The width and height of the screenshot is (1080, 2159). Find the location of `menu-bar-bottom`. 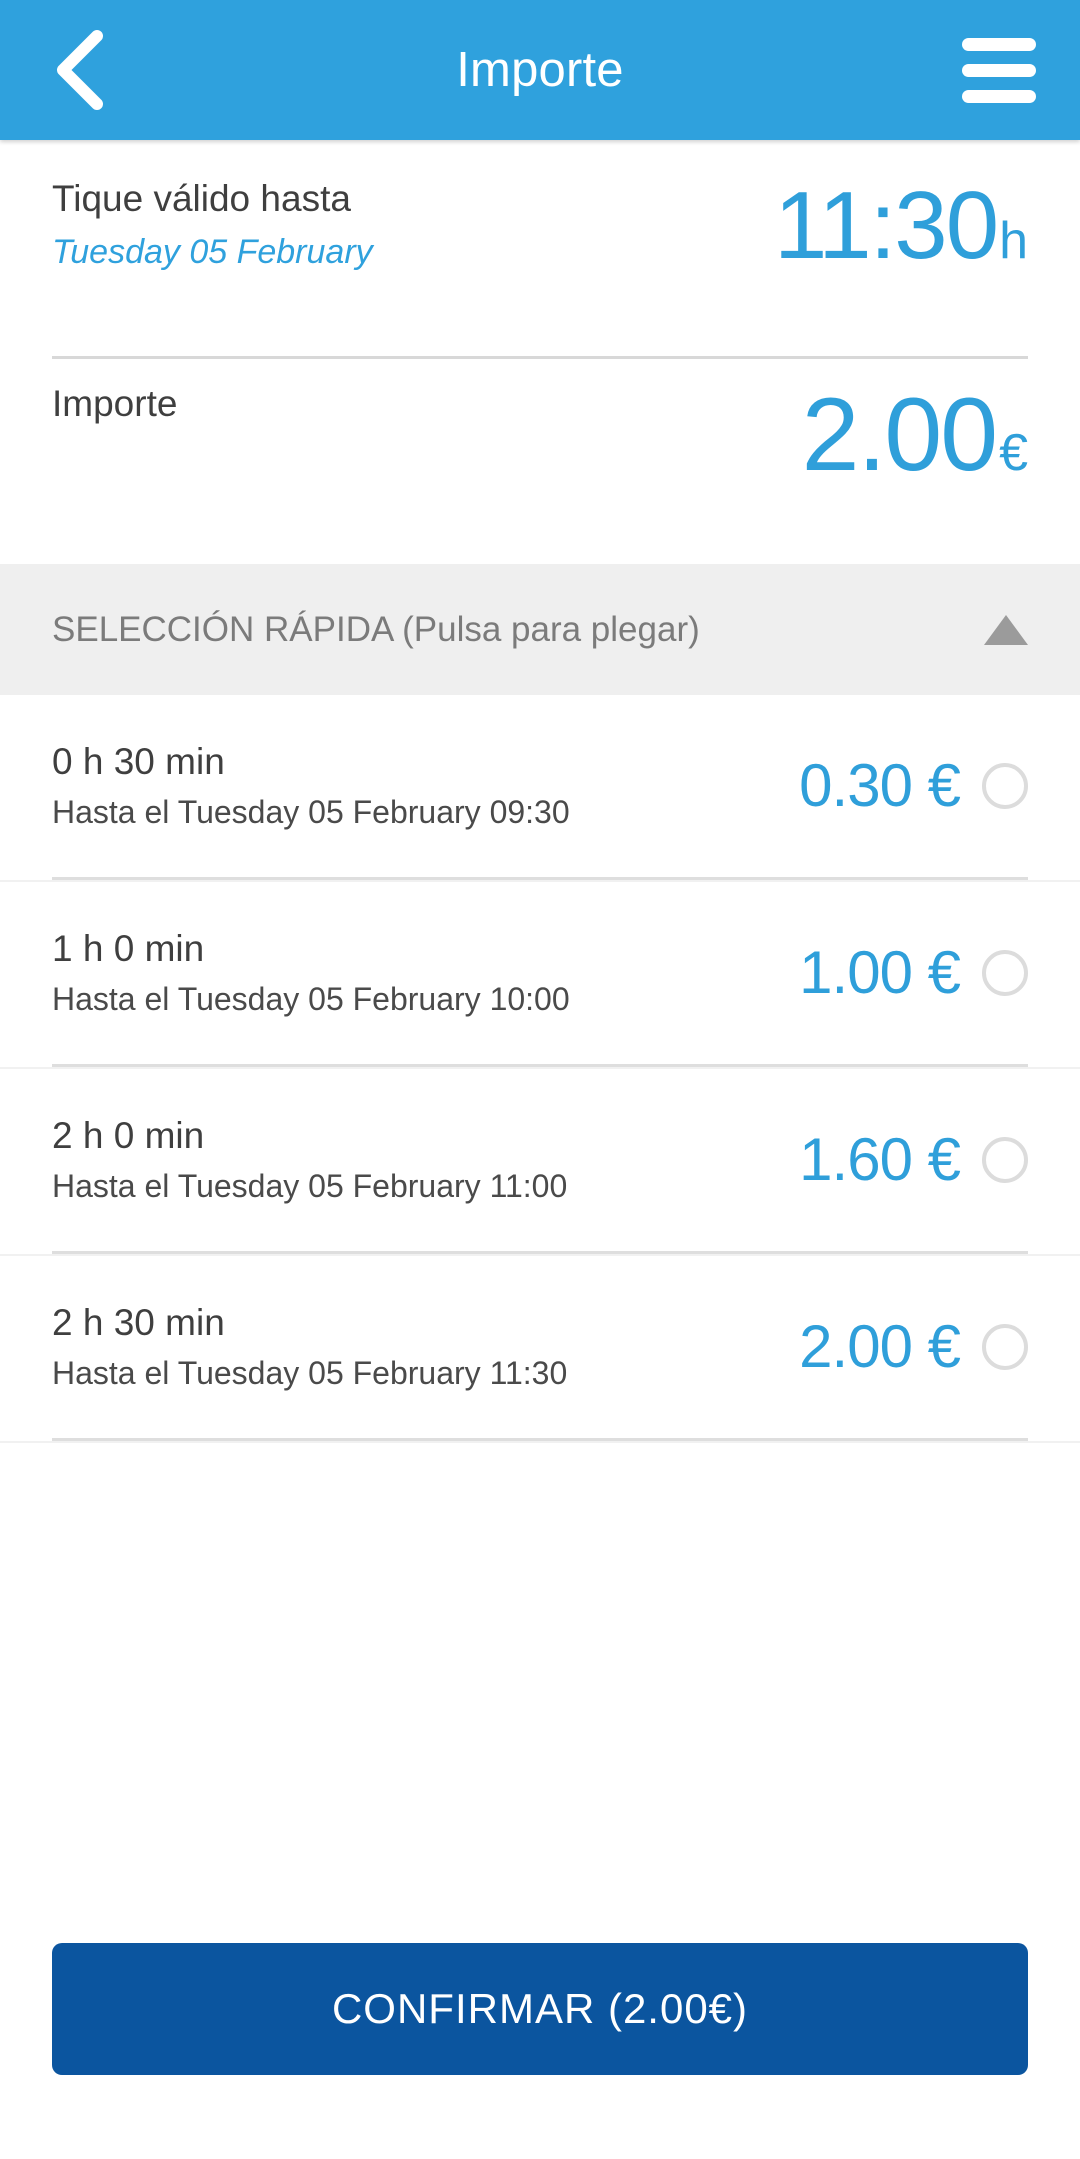

menu-bar-bottom is located at coordinates (999, 96).